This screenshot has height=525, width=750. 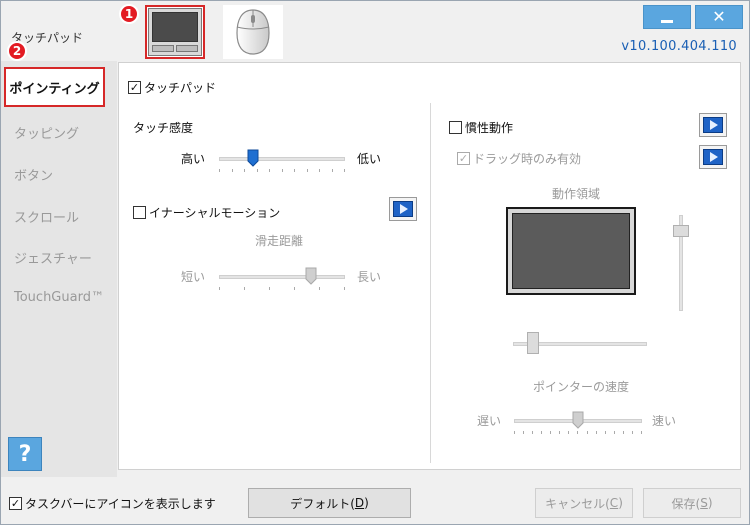 What do you see at coordinates (430, 283) in the screenshot?
I see `column-divider` at bounding box center [430, 283].